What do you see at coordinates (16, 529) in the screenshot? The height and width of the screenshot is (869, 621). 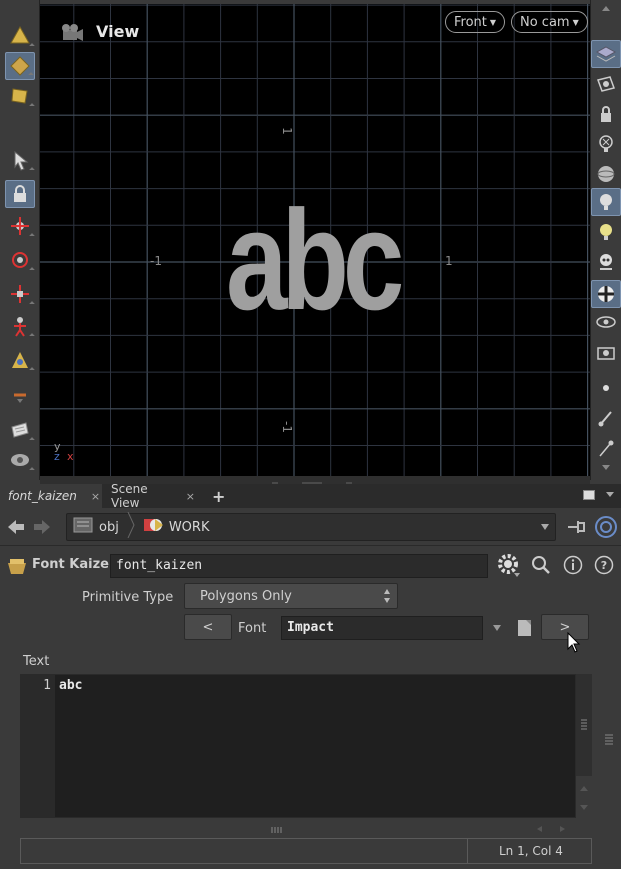 I see `back-arrow-icon` at bounding box center [16, 529].